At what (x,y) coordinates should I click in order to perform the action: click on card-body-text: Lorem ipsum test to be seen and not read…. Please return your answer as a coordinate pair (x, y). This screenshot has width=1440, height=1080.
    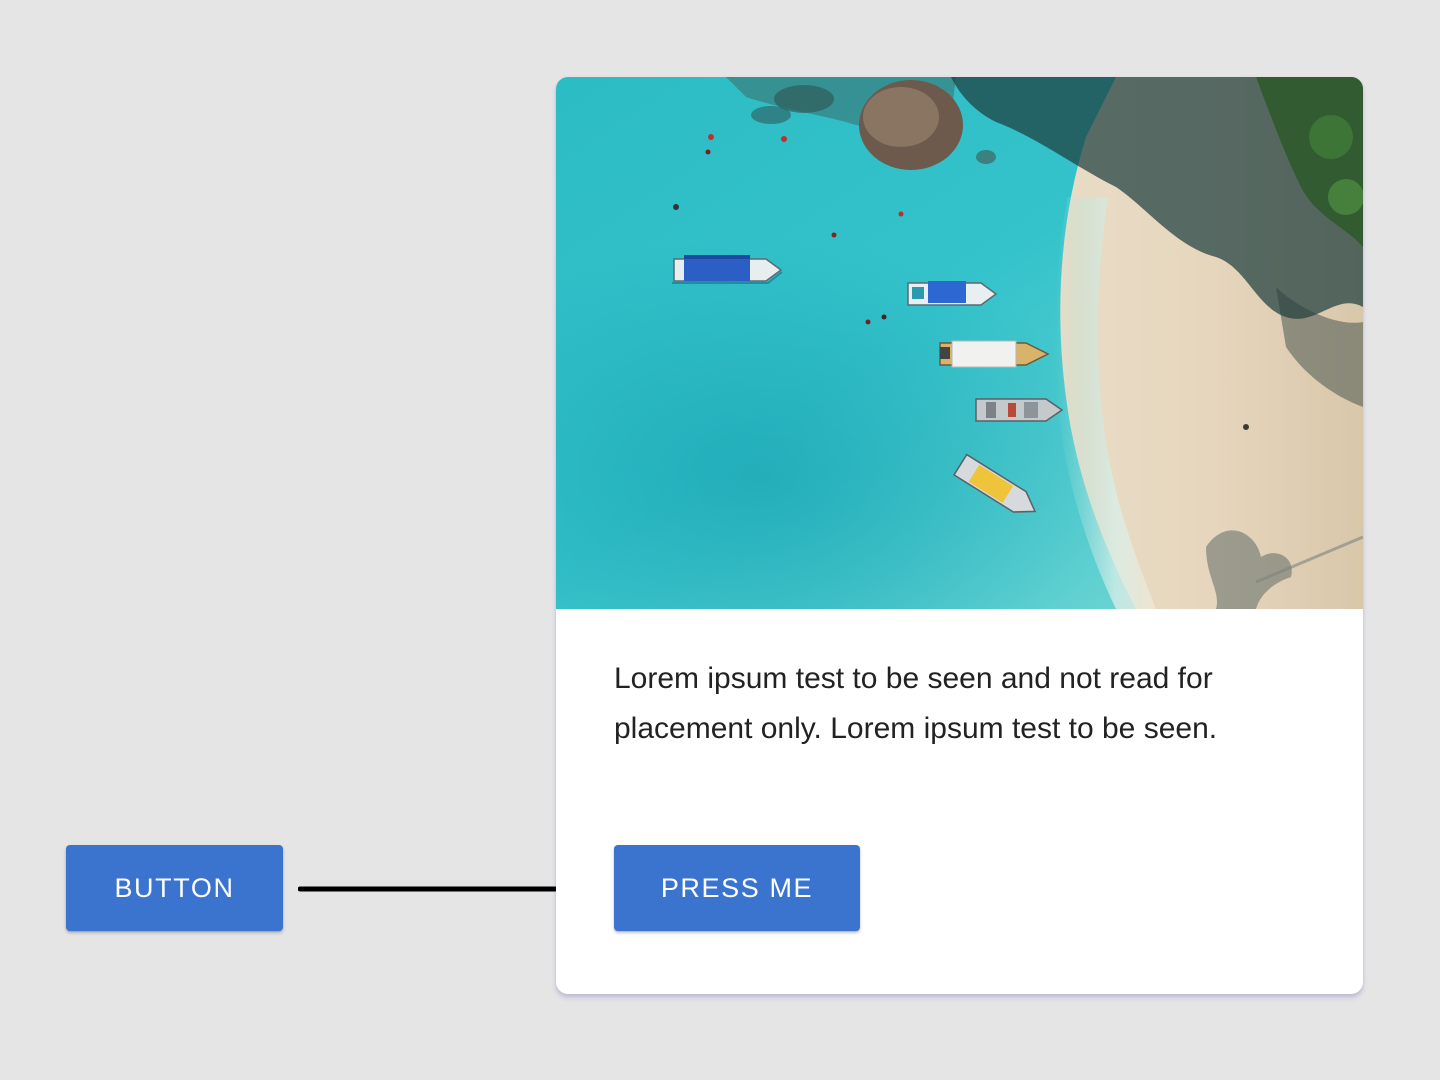
    Looking at the image, I should click on (916, 703).